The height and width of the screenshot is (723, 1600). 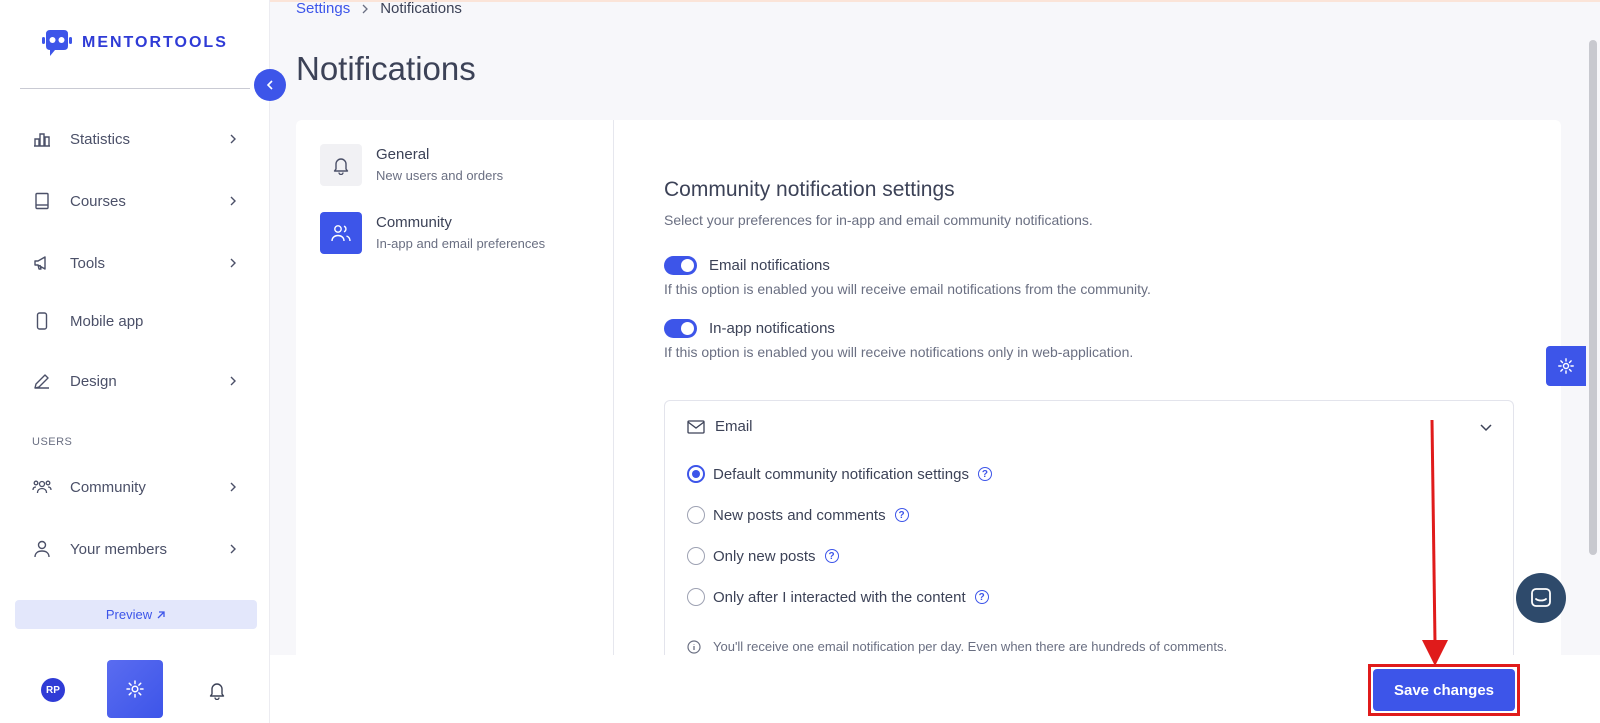 I want to click on sidebar-item-label: Courses, so click(x=98, y=201).